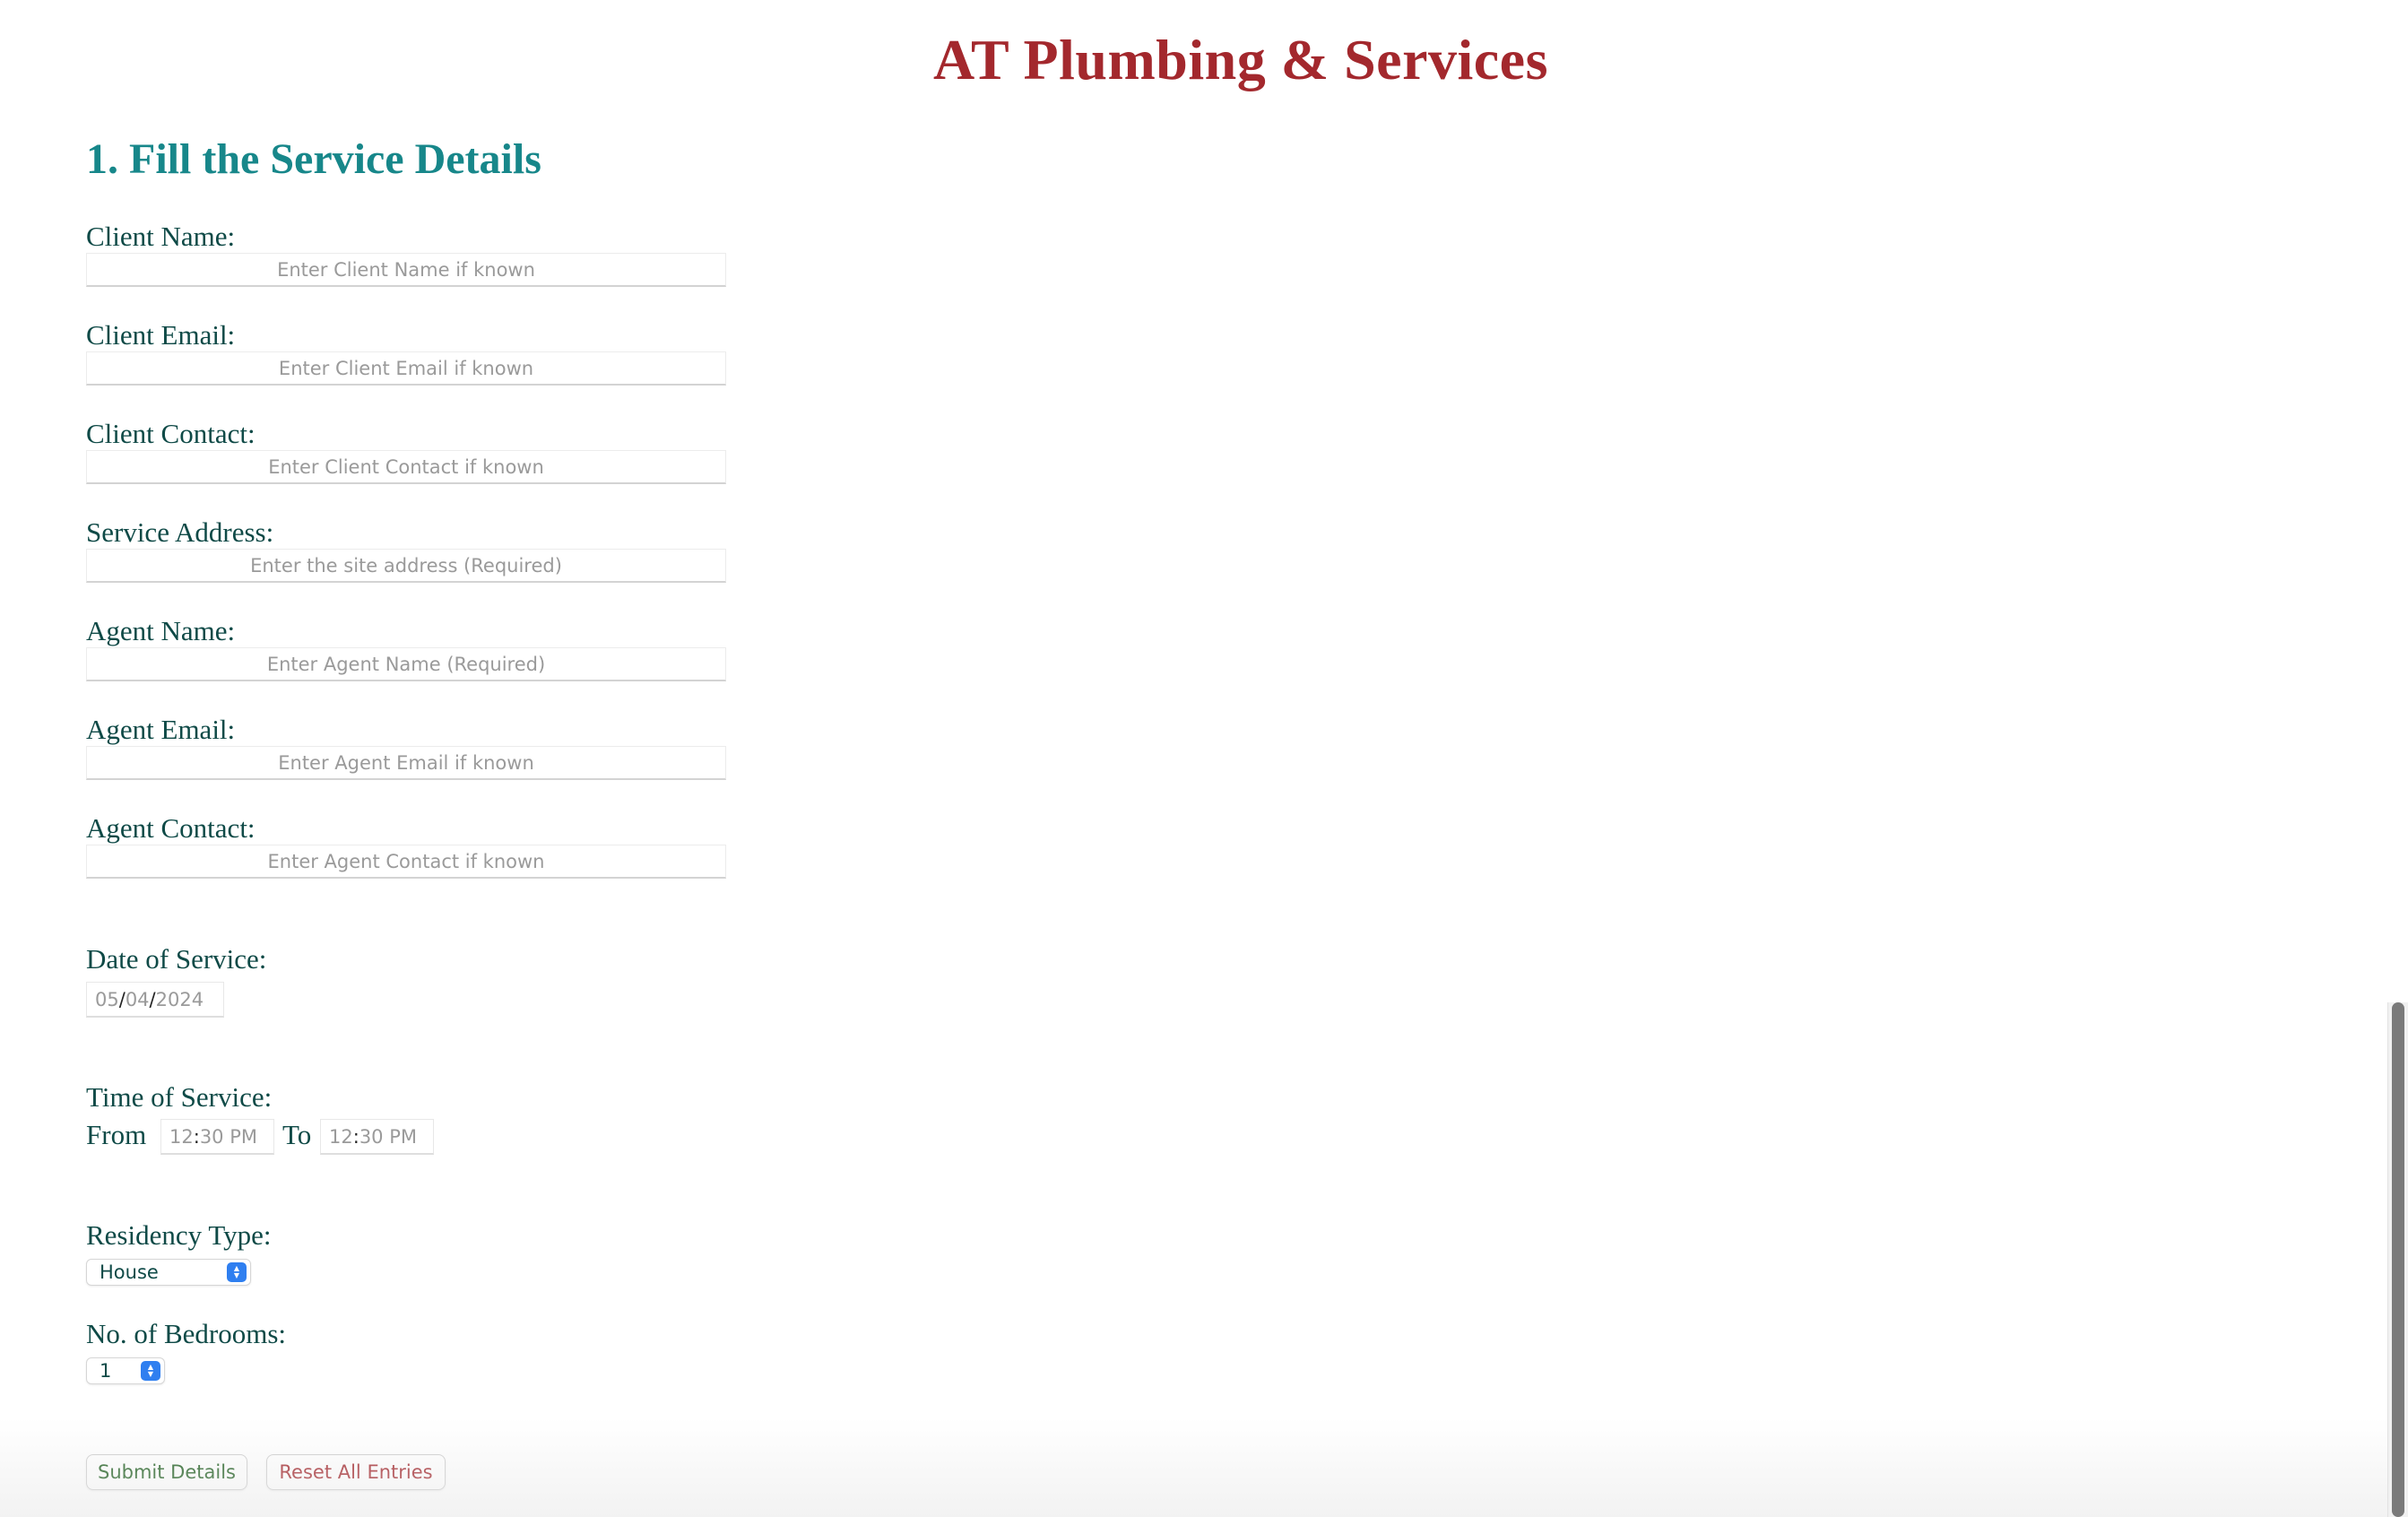 The width and height of the screenshot is (2408, 1517). Describe the element at coordinates (179, 1235) in the screenshot. I see `residency-type-label: Residency Type:` at that location.